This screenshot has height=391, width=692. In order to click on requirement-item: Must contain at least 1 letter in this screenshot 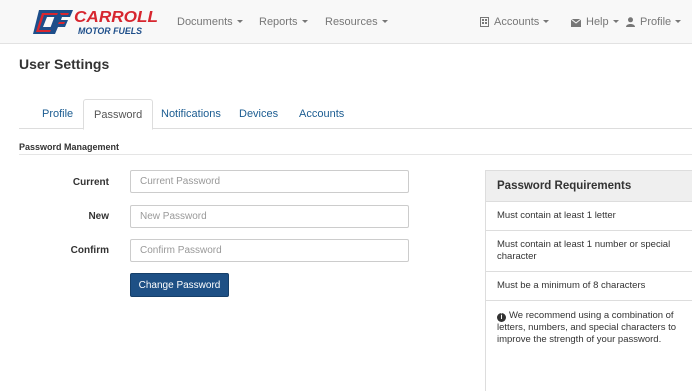, I will do `click(589, 216)`.